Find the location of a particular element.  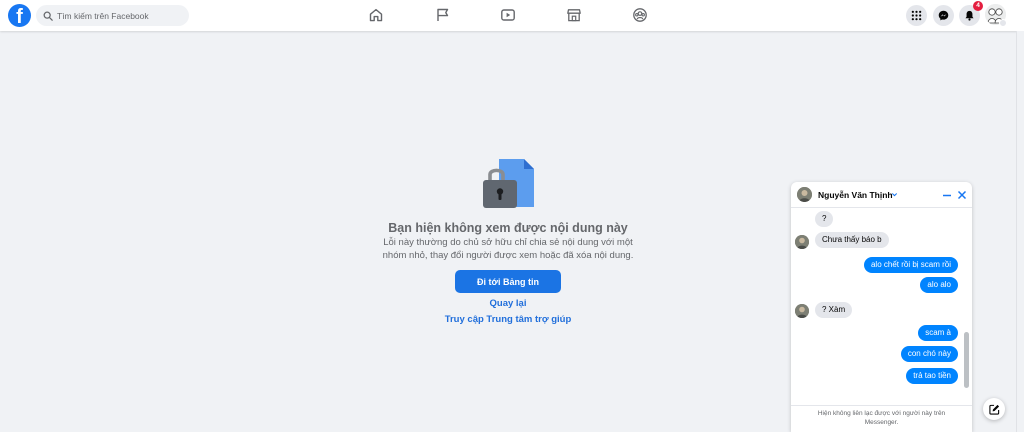

grid-menu-icon is located at coordinates (916, 15).